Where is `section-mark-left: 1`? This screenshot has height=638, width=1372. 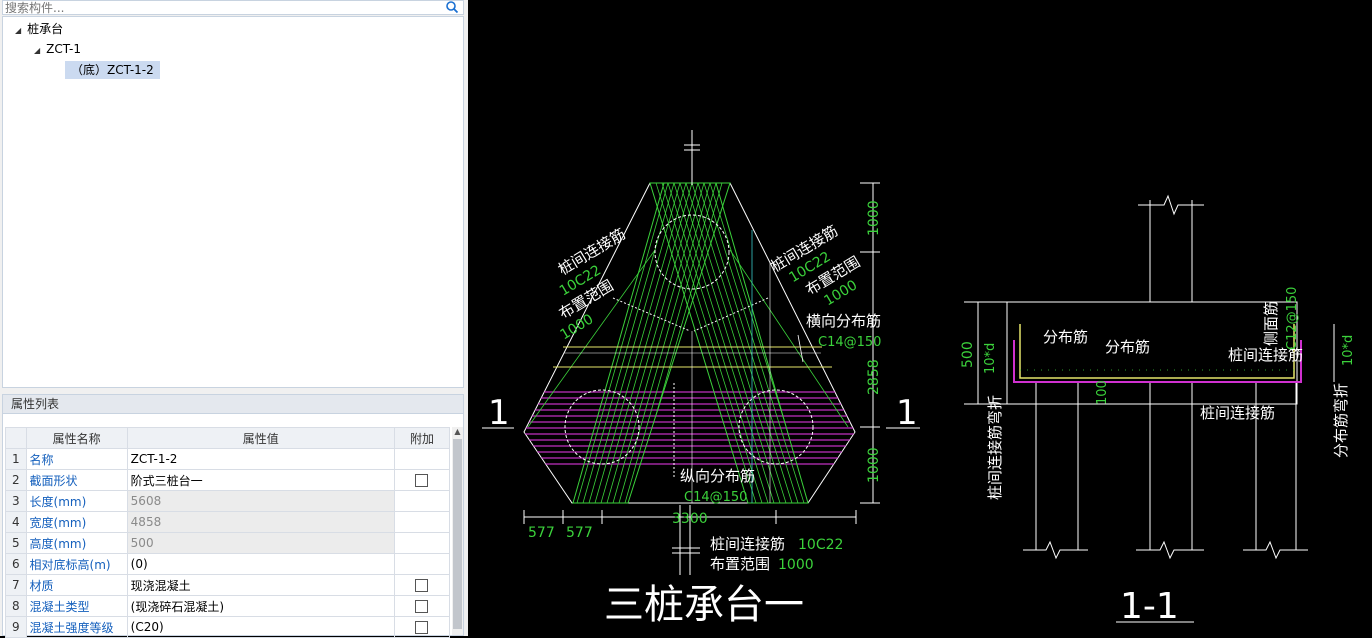 section-mark-left: 1 is located at coordinates (499, 413).